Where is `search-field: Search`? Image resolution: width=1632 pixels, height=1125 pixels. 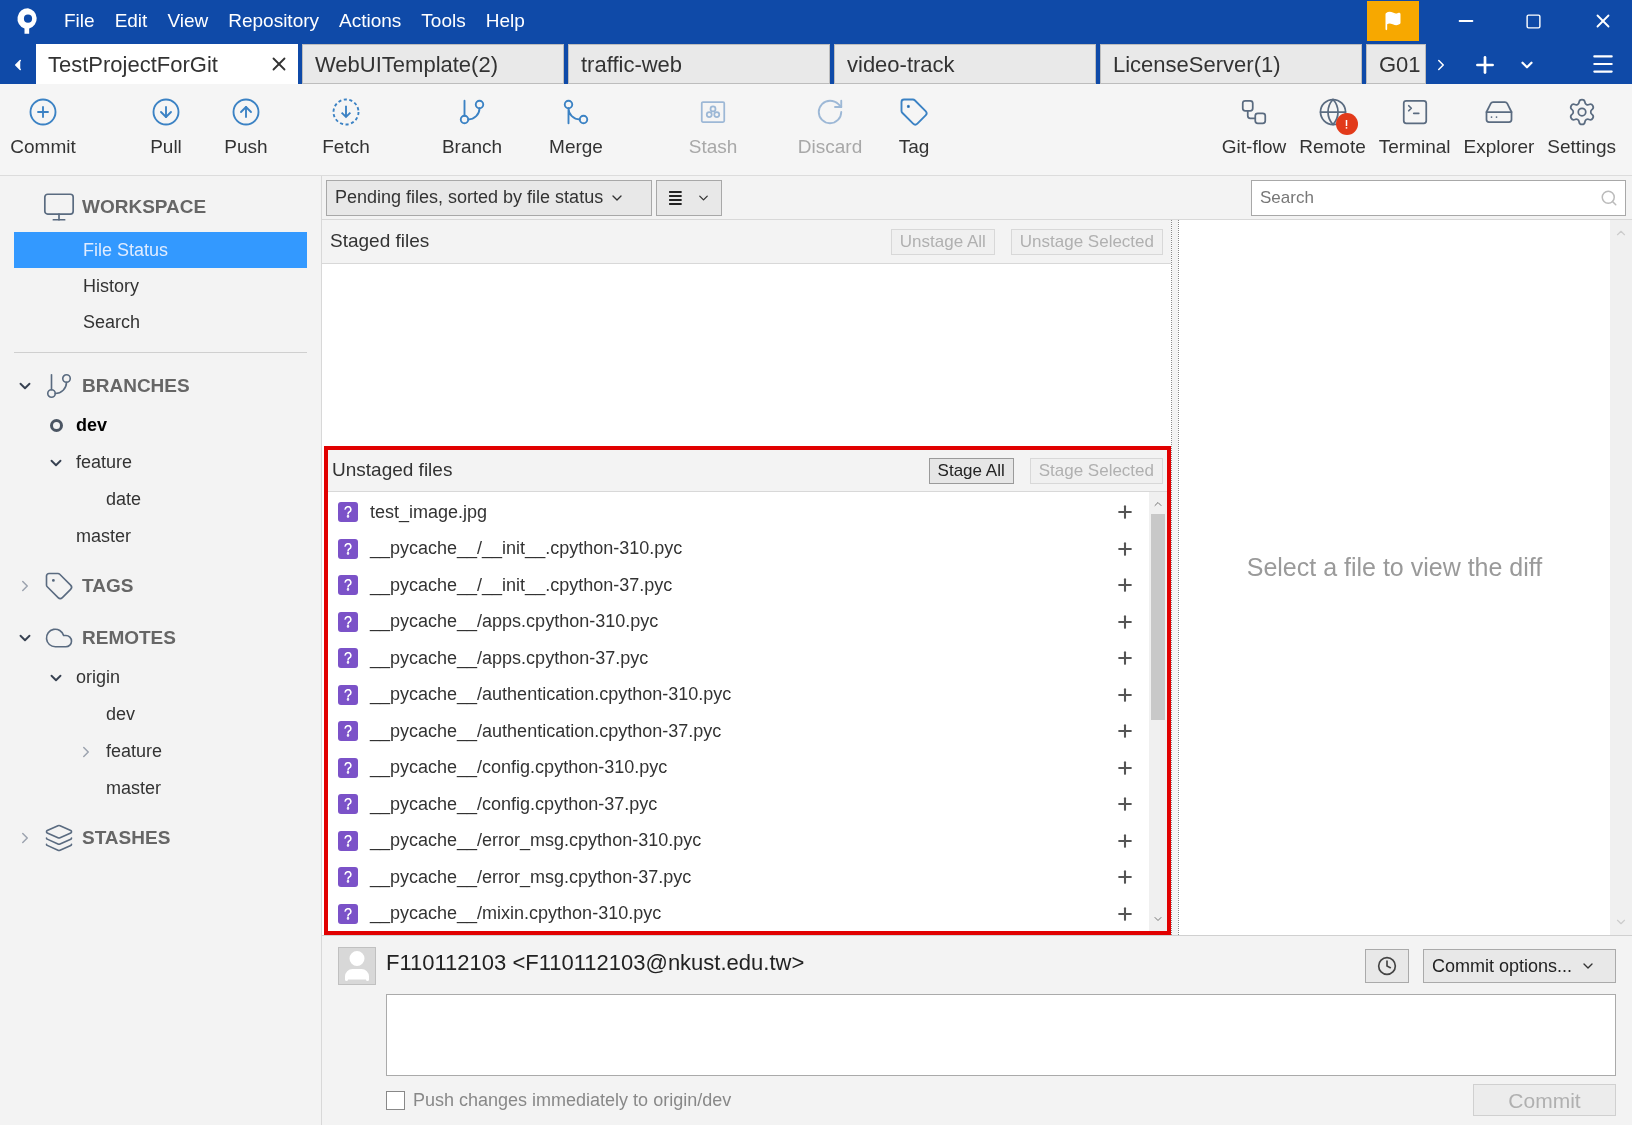
search-field: Search is located at coordinates (1438, 197).